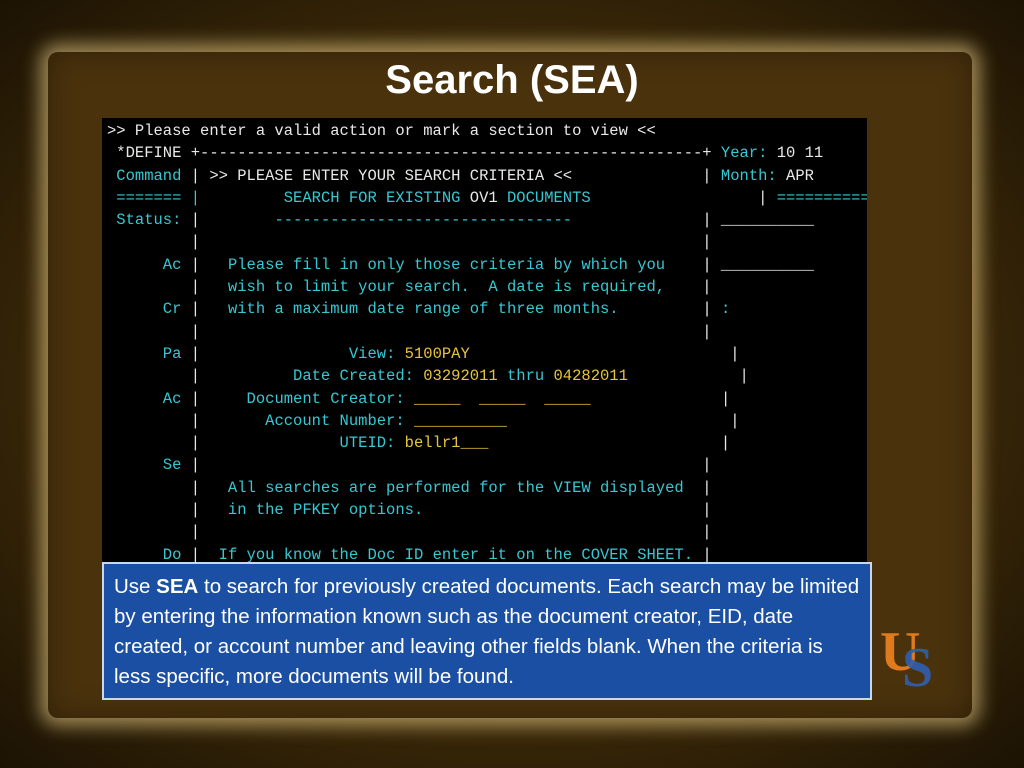 The width and height of the screenshot is (1024, 768). I want to click on terminal-segment: Cr, so click(144, 309).